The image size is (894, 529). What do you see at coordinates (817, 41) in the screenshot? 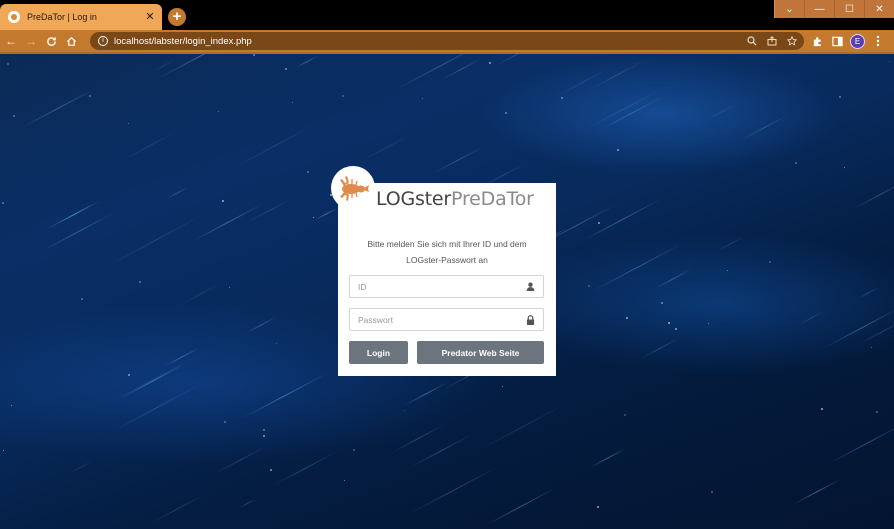
I see `extensions-icon` at bounding box center [817, 41].